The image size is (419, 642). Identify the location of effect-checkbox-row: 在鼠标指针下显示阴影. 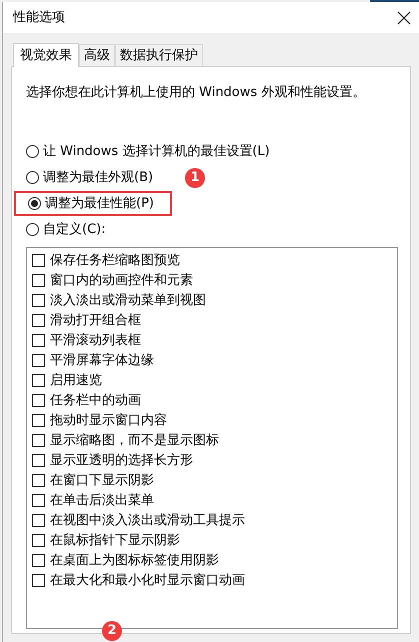
(106, 540).